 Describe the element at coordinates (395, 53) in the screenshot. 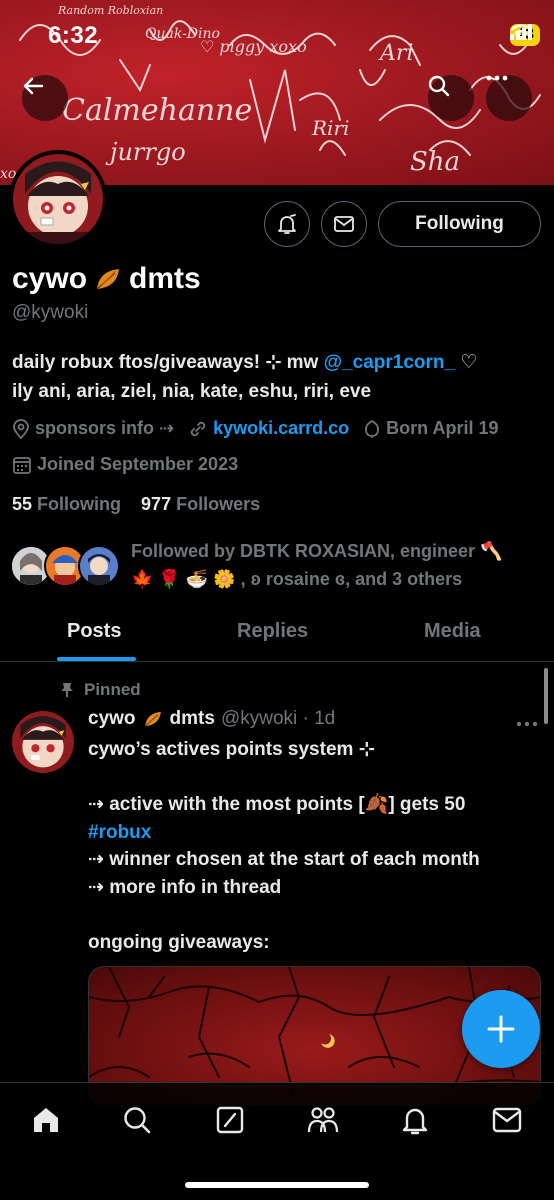

I see `svg-text: Ari` at that location.